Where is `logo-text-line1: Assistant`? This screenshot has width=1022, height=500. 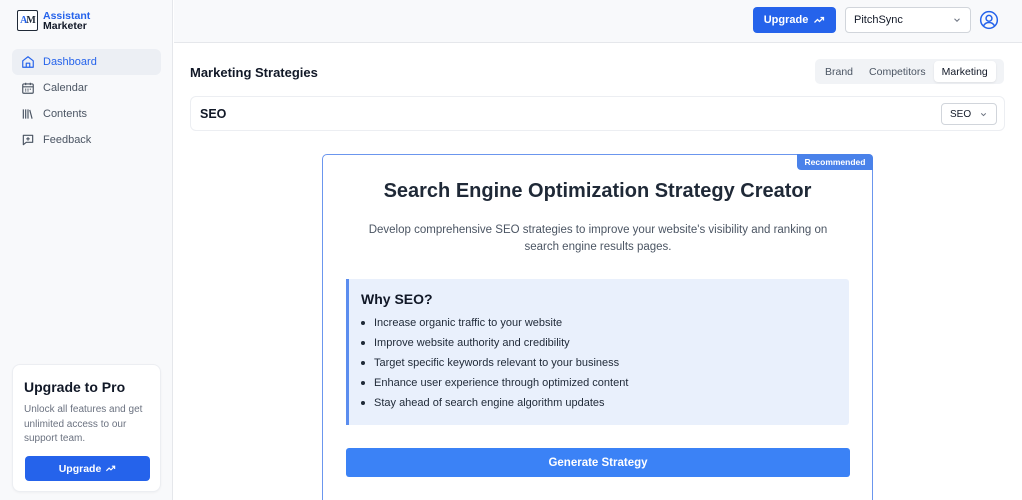 logo-text-line1: Assistant is located at coordinates (67, 15).